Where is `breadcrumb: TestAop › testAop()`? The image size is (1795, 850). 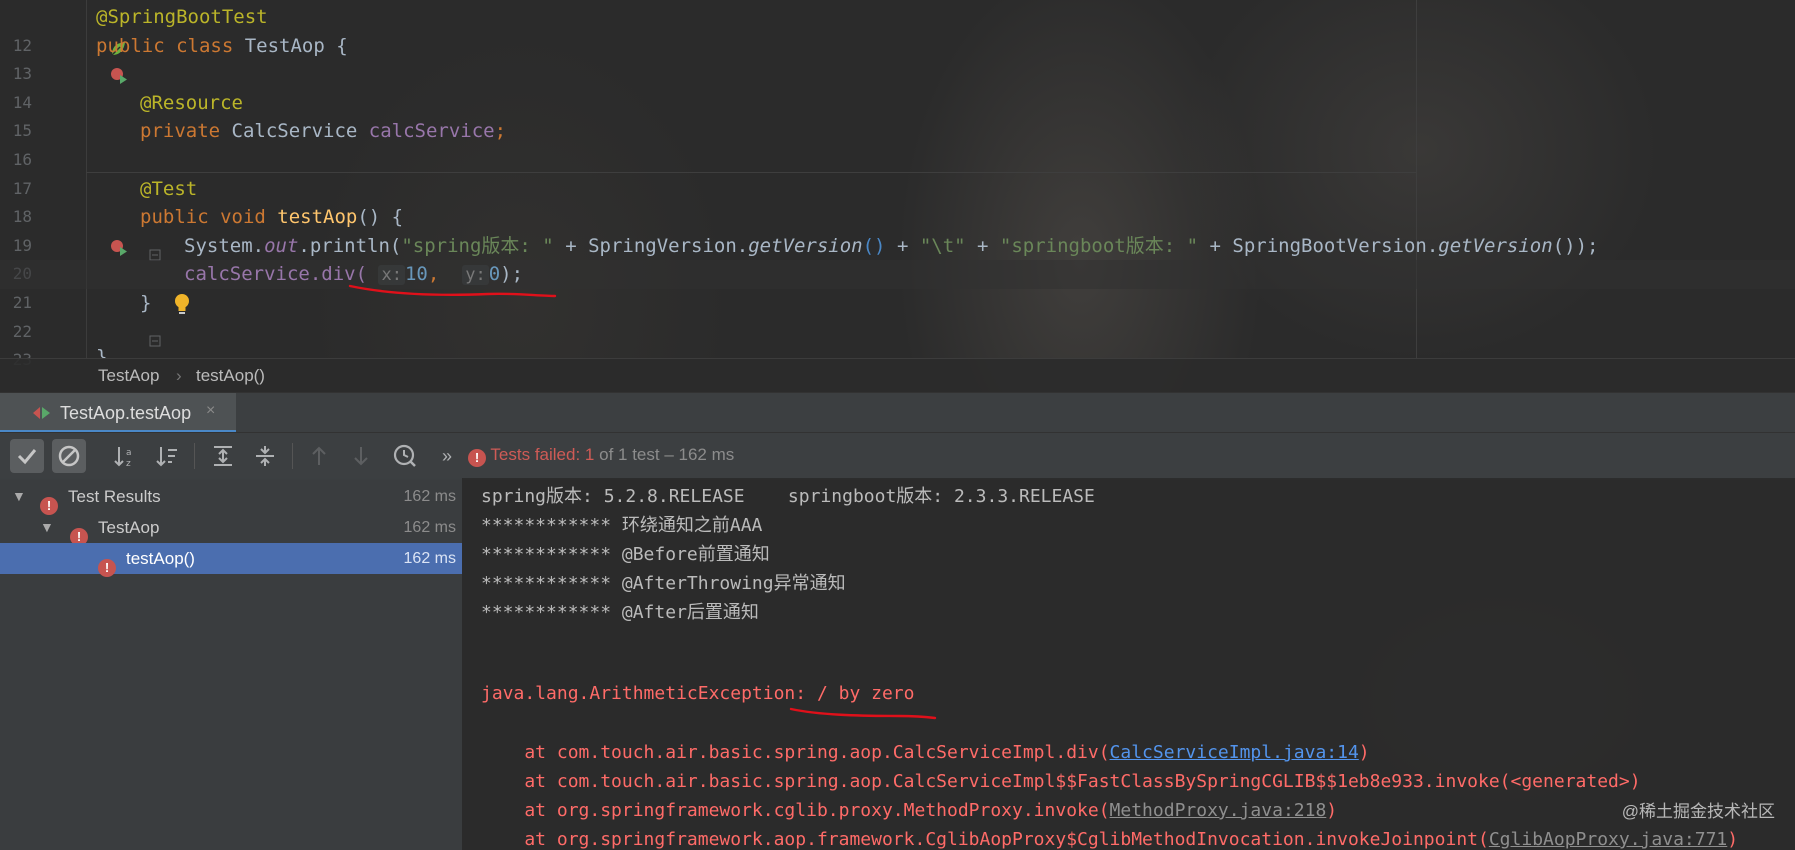 breadcrumb: TestAop › testAop() is located at coordinates (897, 375).